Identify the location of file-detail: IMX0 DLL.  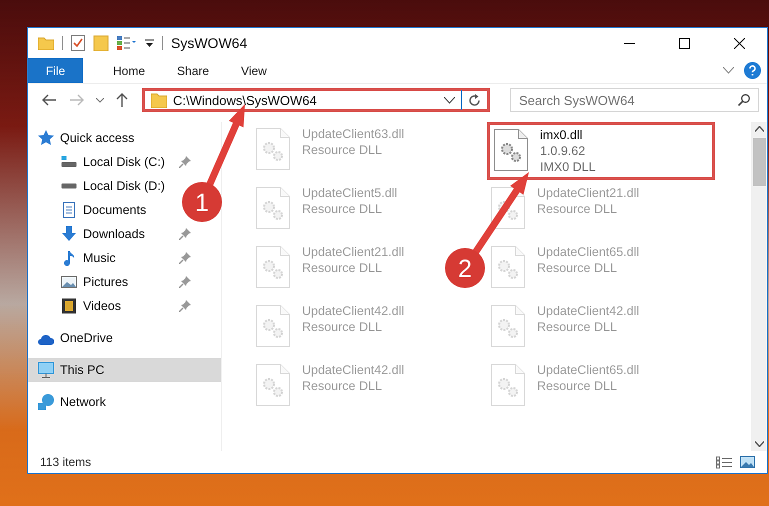
(568, 167).